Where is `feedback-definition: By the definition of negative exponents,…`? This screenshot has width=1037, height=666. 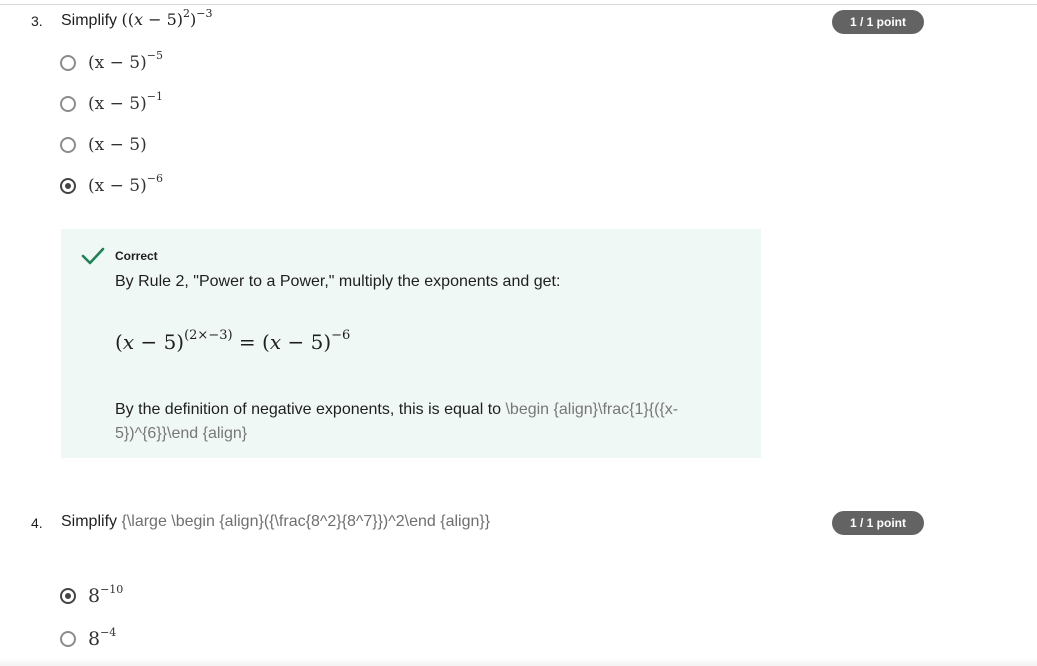 feedback-definition: By the definition of negative exponents,… is located at coordinates (397, 421).